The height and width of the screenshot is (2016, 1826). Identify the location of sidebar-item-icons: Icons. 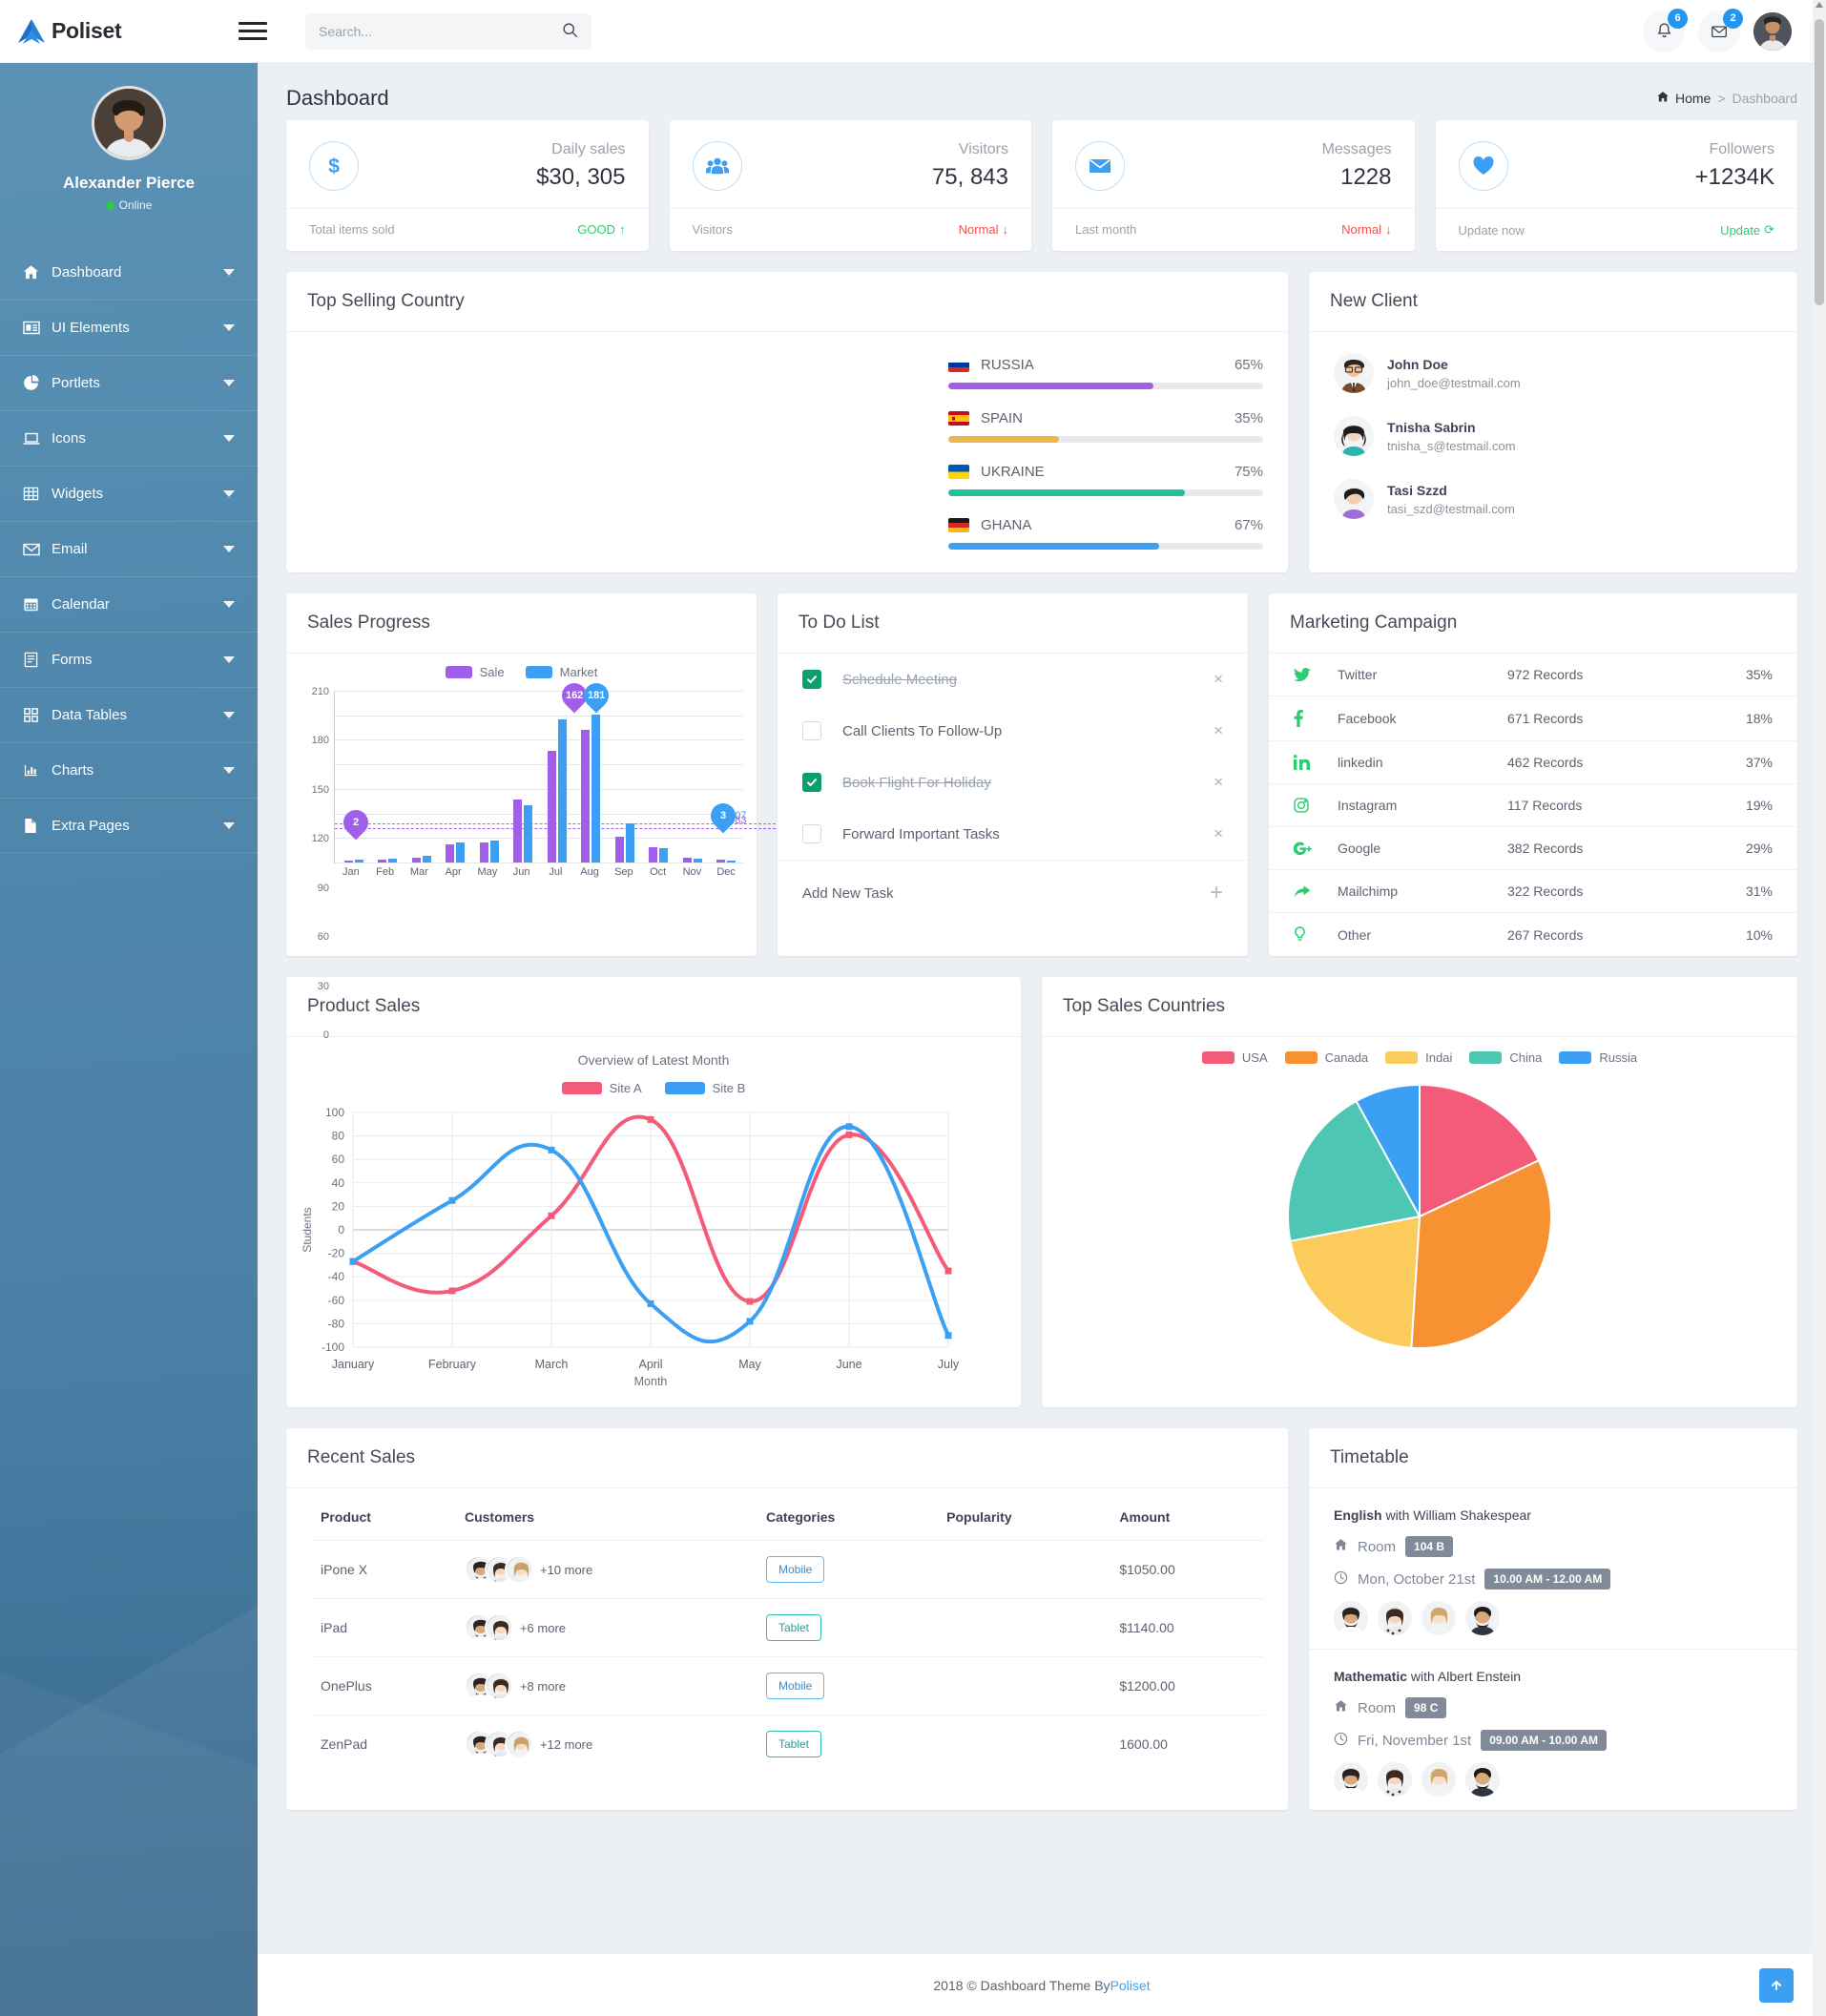
(129, 438).